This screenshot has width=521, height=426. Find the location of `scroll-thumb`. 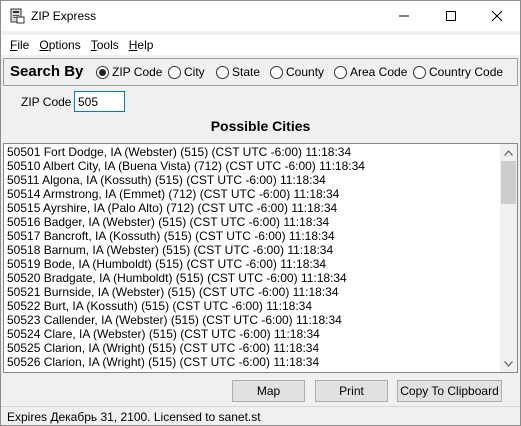

scroll-thumb is located at coordinates (508, 182).